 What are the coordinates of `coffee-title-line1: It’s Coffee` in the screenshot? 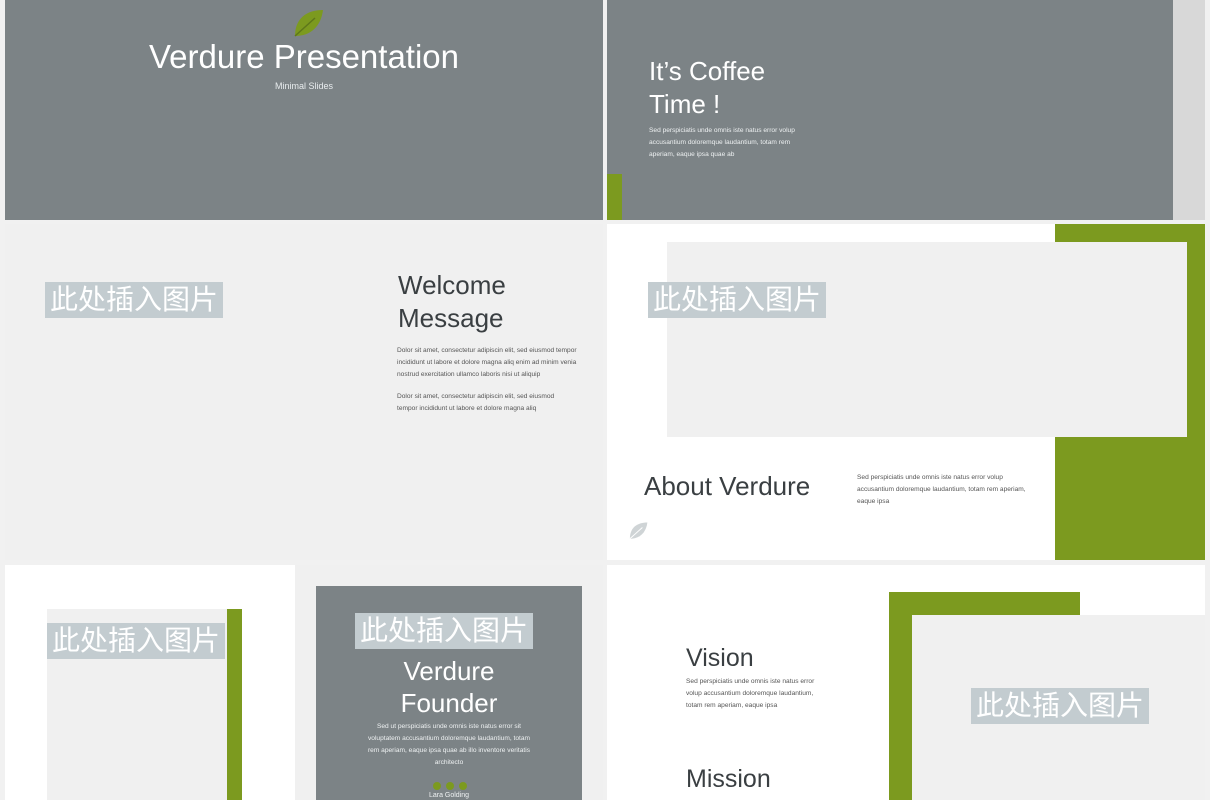 It's located at (707, 71).